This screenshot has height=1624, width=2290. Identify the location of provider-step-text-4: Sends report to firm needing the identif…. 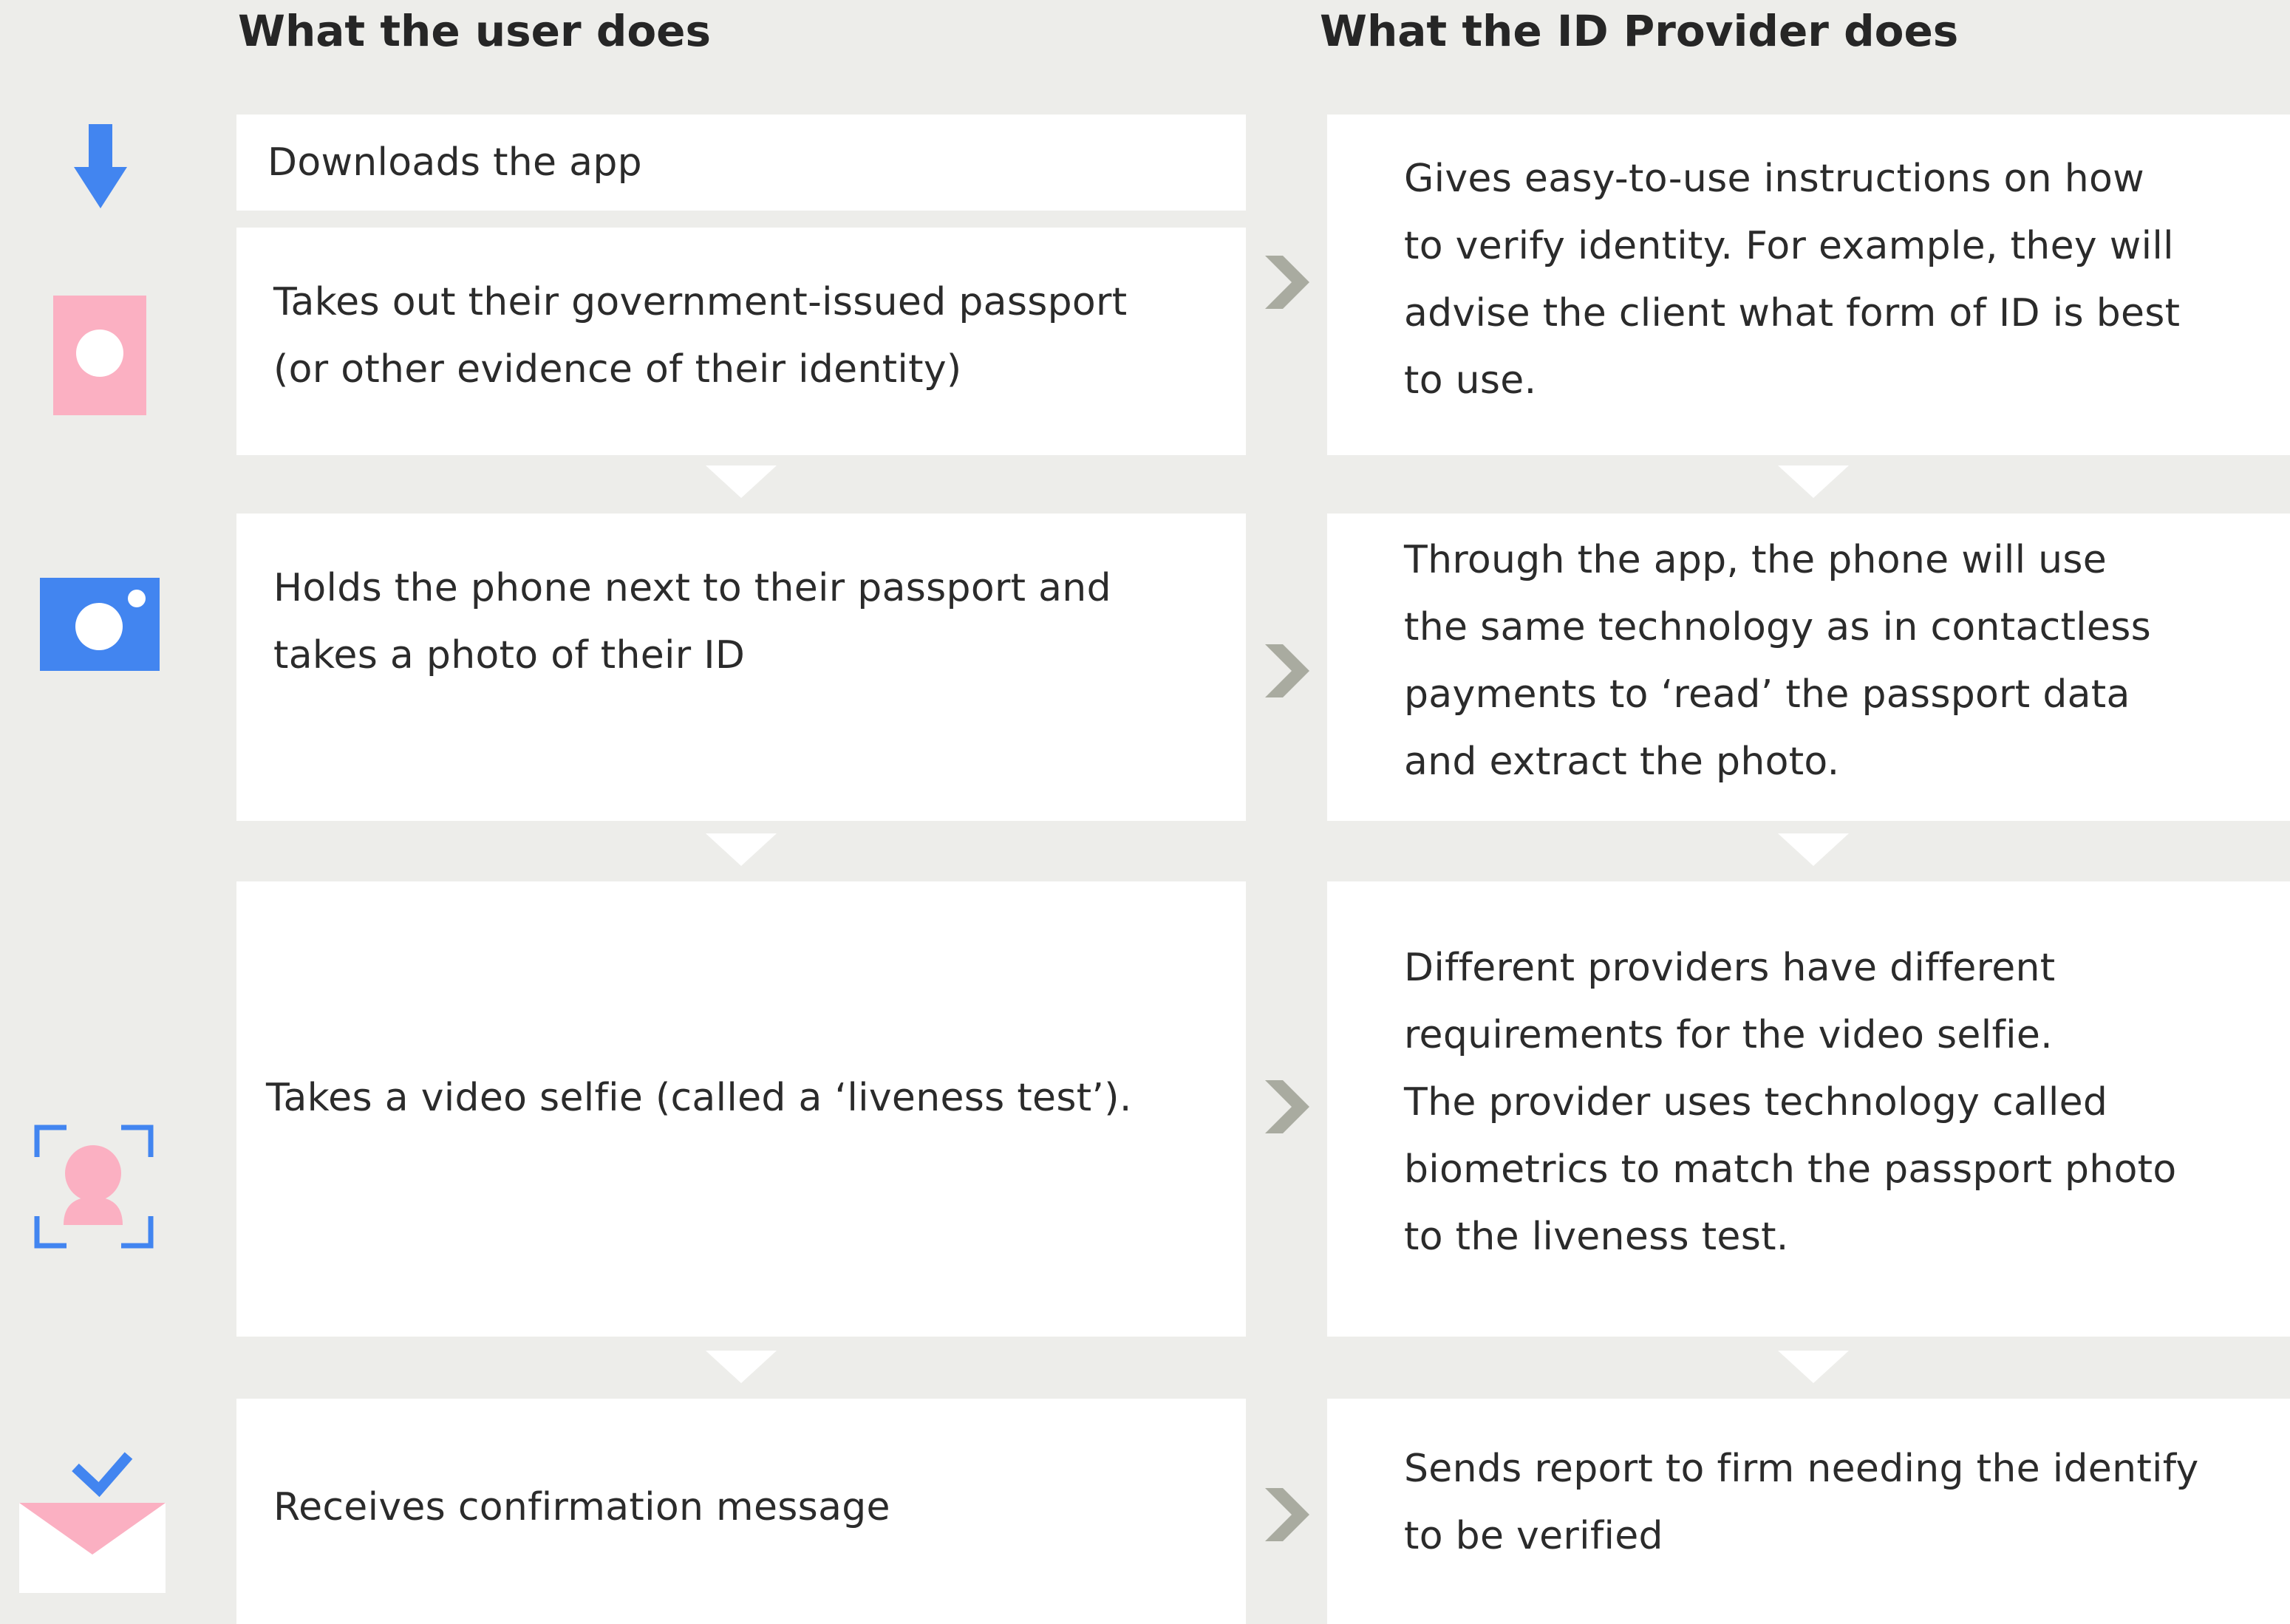
(1802, 1502).